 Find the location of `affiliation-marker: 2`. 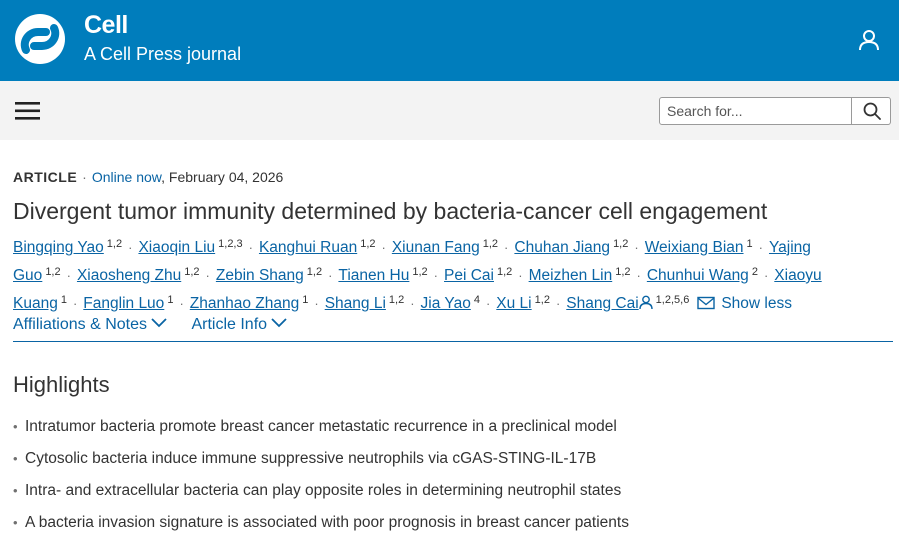

affiliation-marker: 2 is located at coordinates (754, 272).